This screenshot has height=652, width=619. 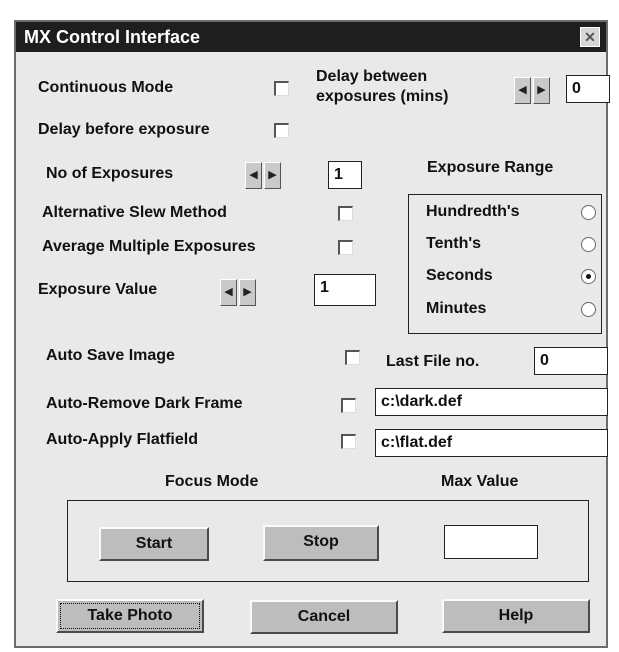 What do you see at coordinates (134, 212) in the screenshot?
I see `alt-slew-label: Alternative Slew Method` at bounding box center [134, 212].